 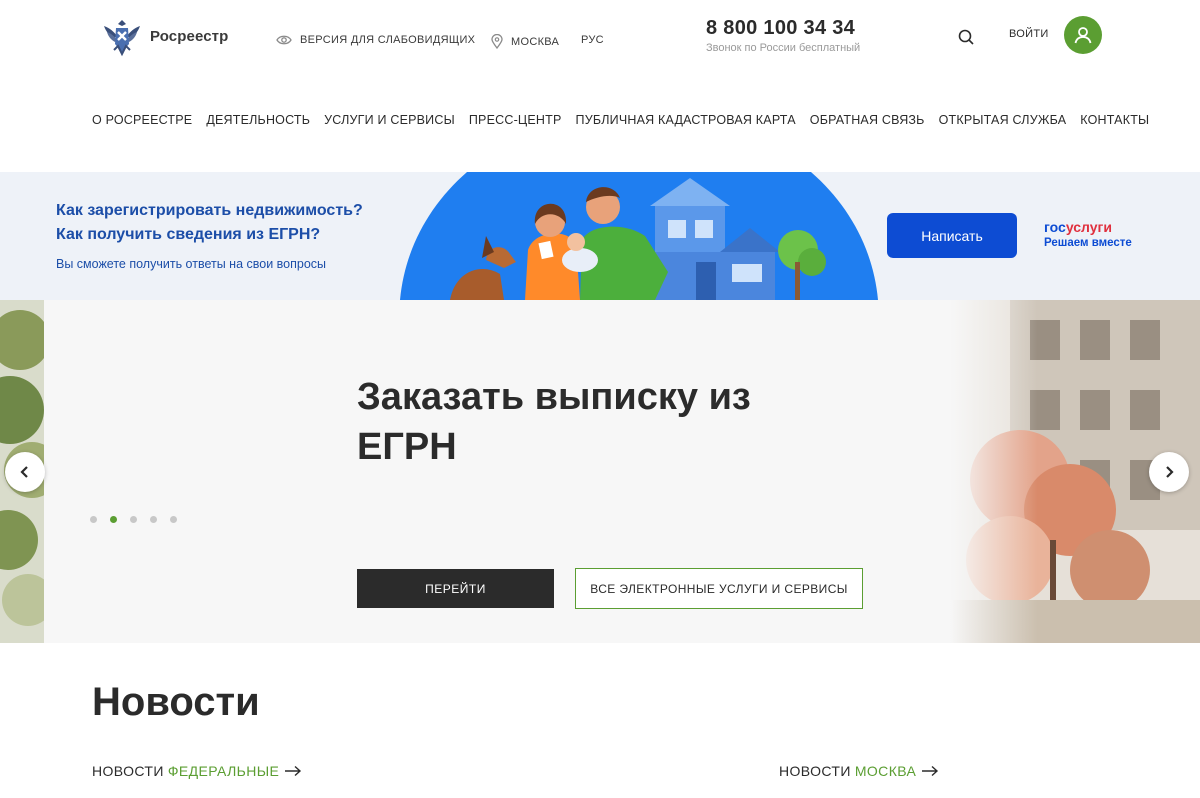 I want to click on banner-question-registration: Как зарегистрировать недвижимость?, so click(x=209, y=210).